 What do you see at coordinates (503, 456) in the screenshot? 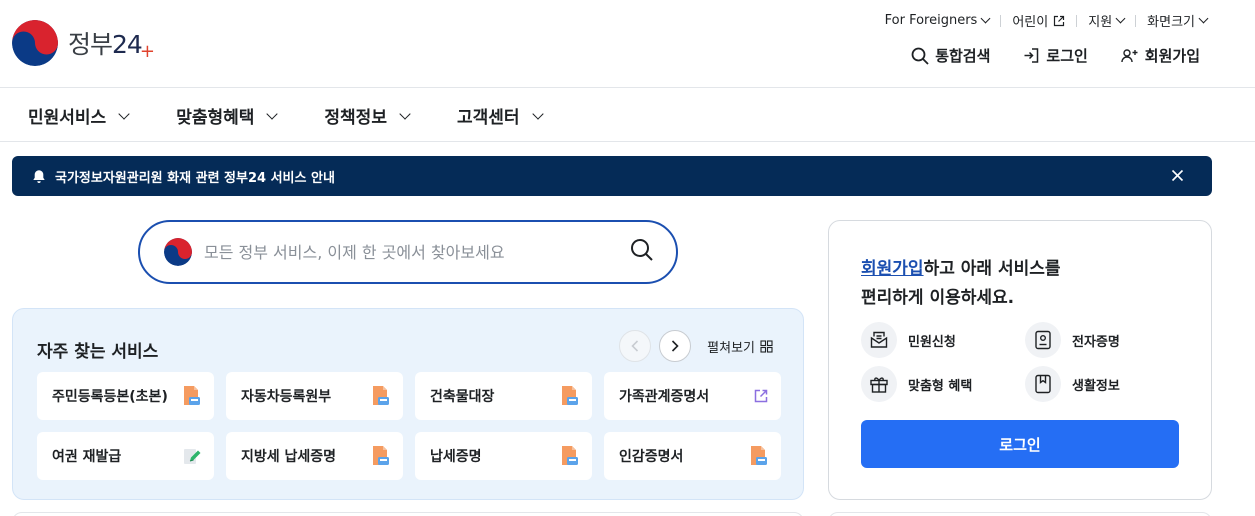
I see `service-card-tax-certificate: 납세증명` at bounding box center [503, 456].